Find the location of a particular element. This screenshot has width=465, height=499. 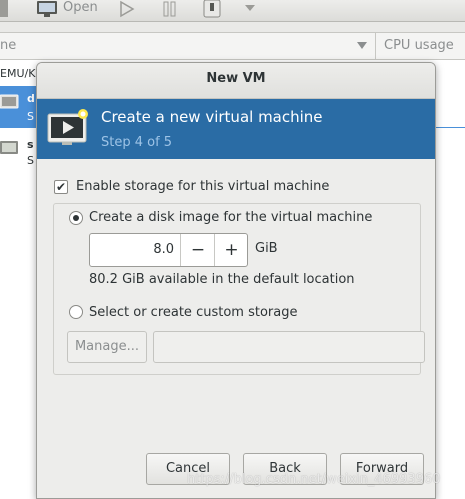

enable-storage-label: Enable storage for this virtual machine is located at coordinates (202, 186).